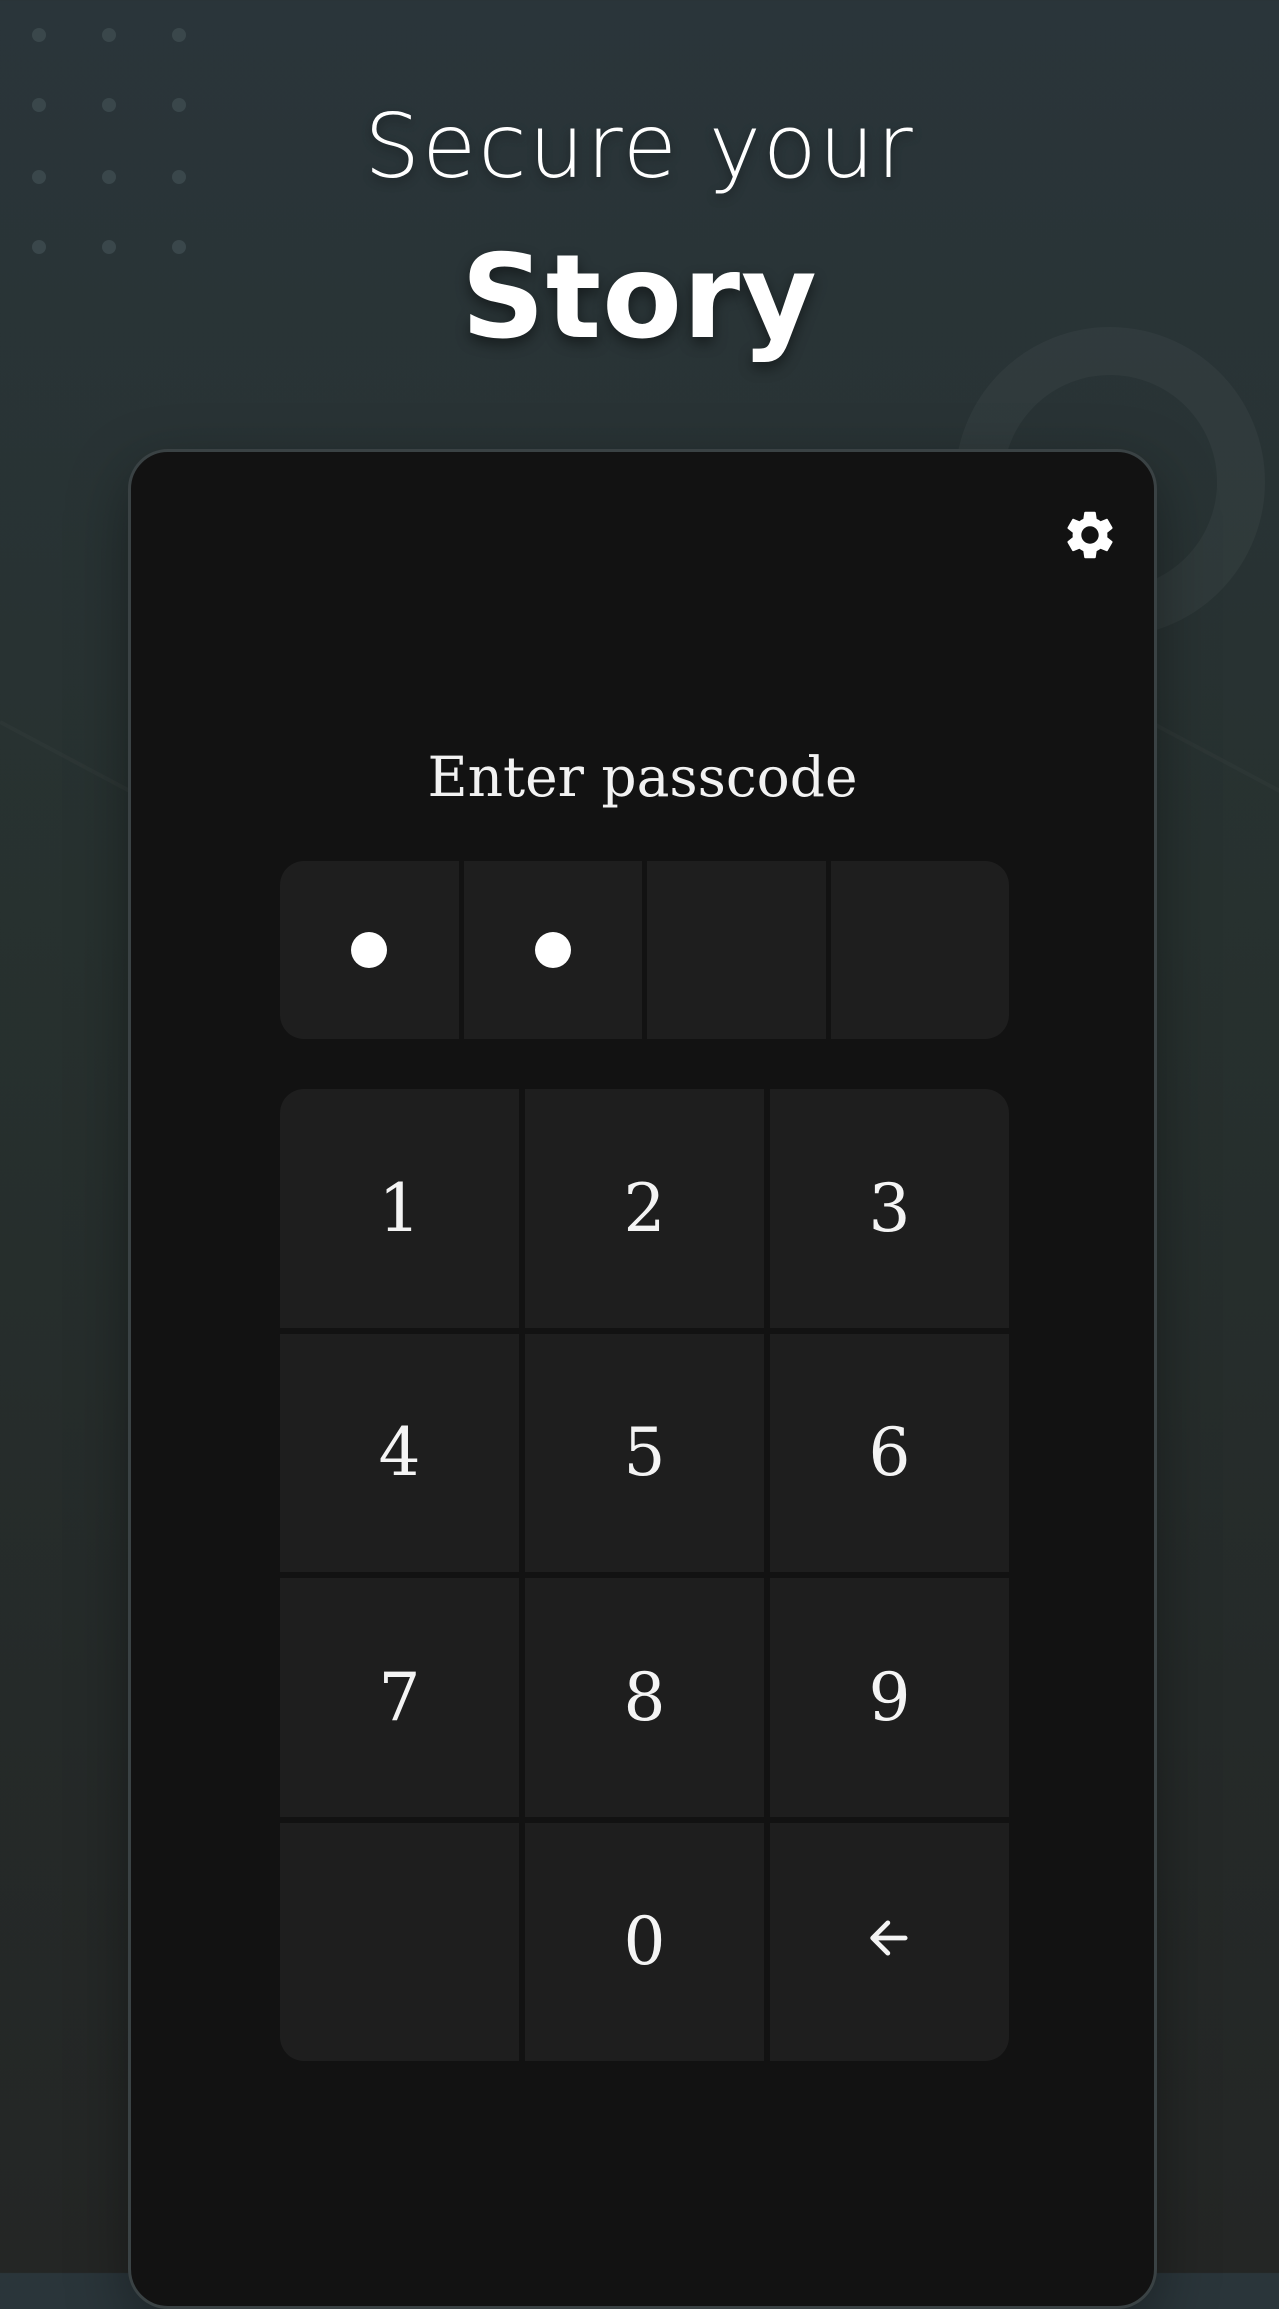 This screenshot has width=1279, height=2309. I want to click on gear-icon, so click(1090, 537).